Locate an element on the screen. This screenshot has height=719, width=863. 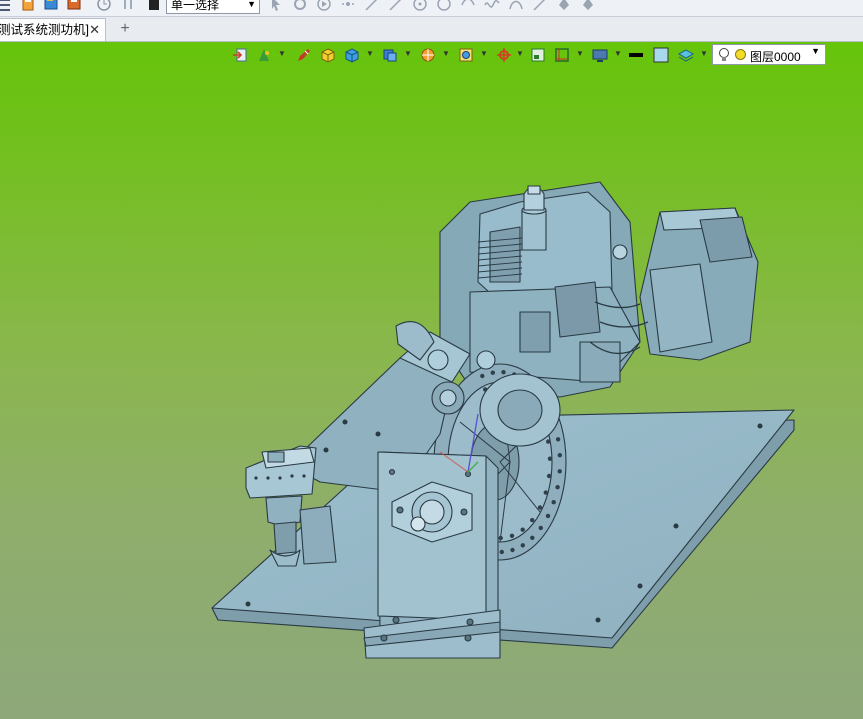
history-icon is located at coordinates (104, 5).